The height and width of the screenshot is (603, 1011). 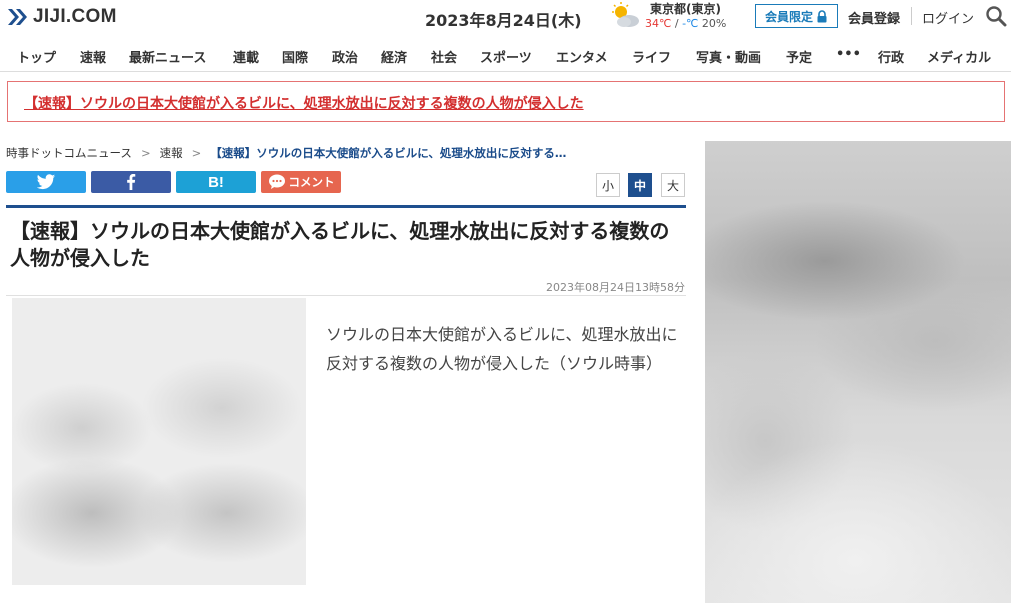 What do you see at coordinates (728, 56) in the screenshot?
I see `nav-item-photo-video: 写真・動画` at bounding box center [728, 56].